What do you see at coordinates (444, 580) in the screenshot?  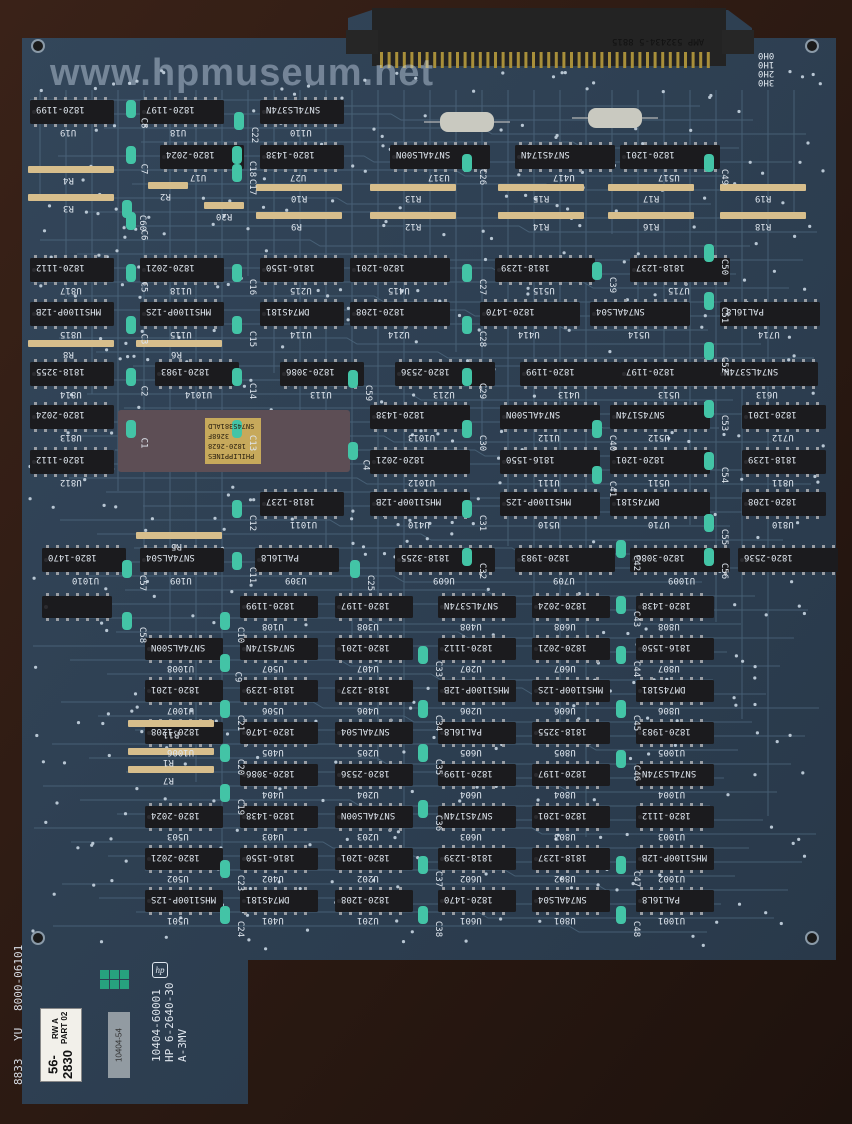 I see `unit-label: U609` at bounding box center [444, 580].